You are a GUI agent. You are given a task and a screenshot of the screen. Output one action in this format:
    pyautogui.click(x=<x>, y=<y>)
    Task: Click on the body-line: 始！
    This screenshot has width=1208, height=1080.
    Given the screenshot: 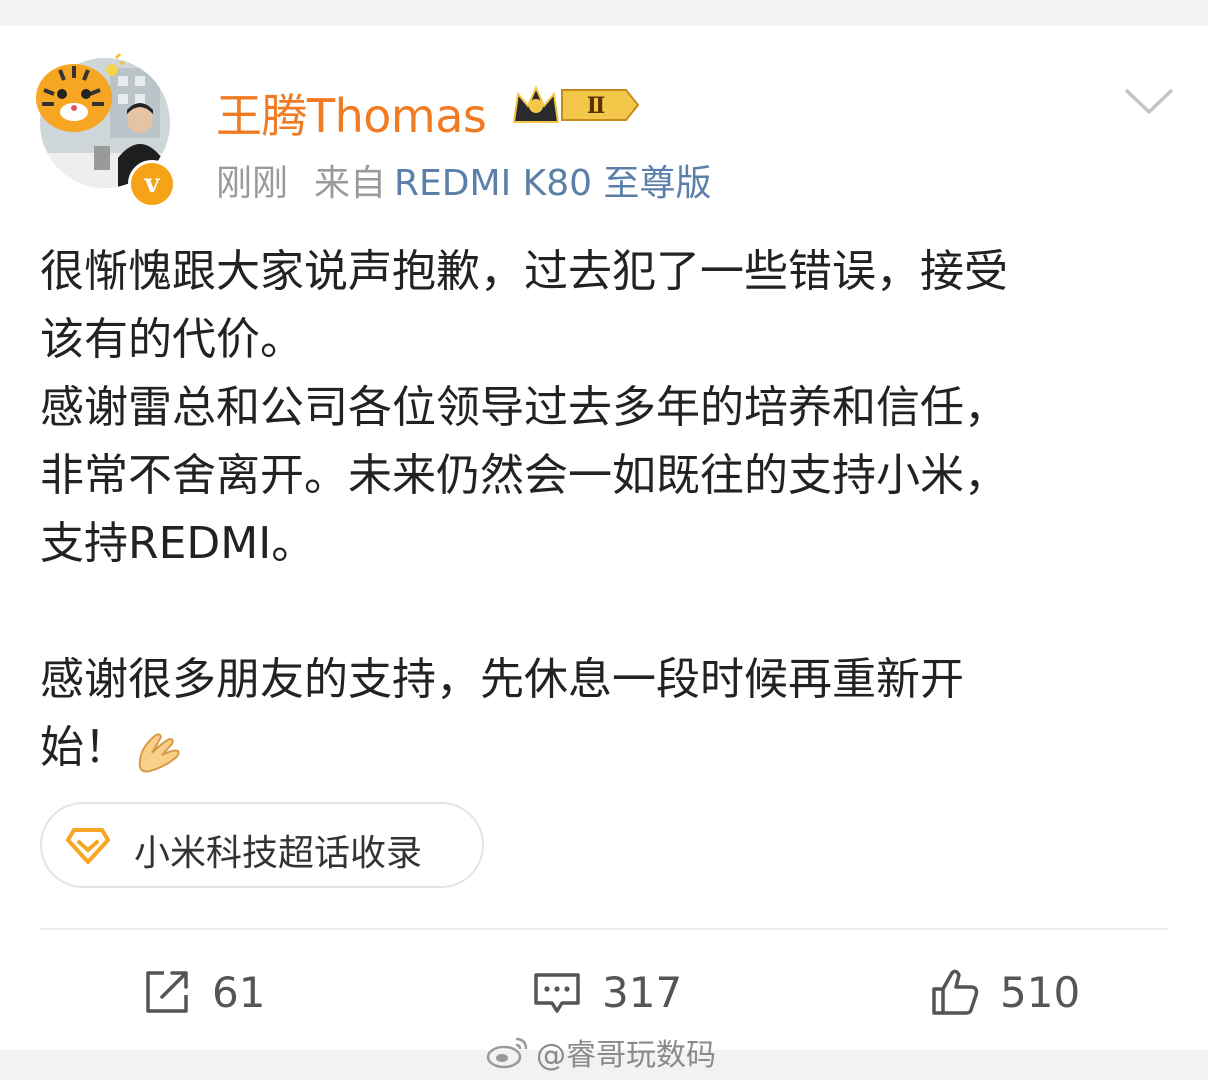 What is the action you would take?
    pyautogui.click(x=84, y=747)
    